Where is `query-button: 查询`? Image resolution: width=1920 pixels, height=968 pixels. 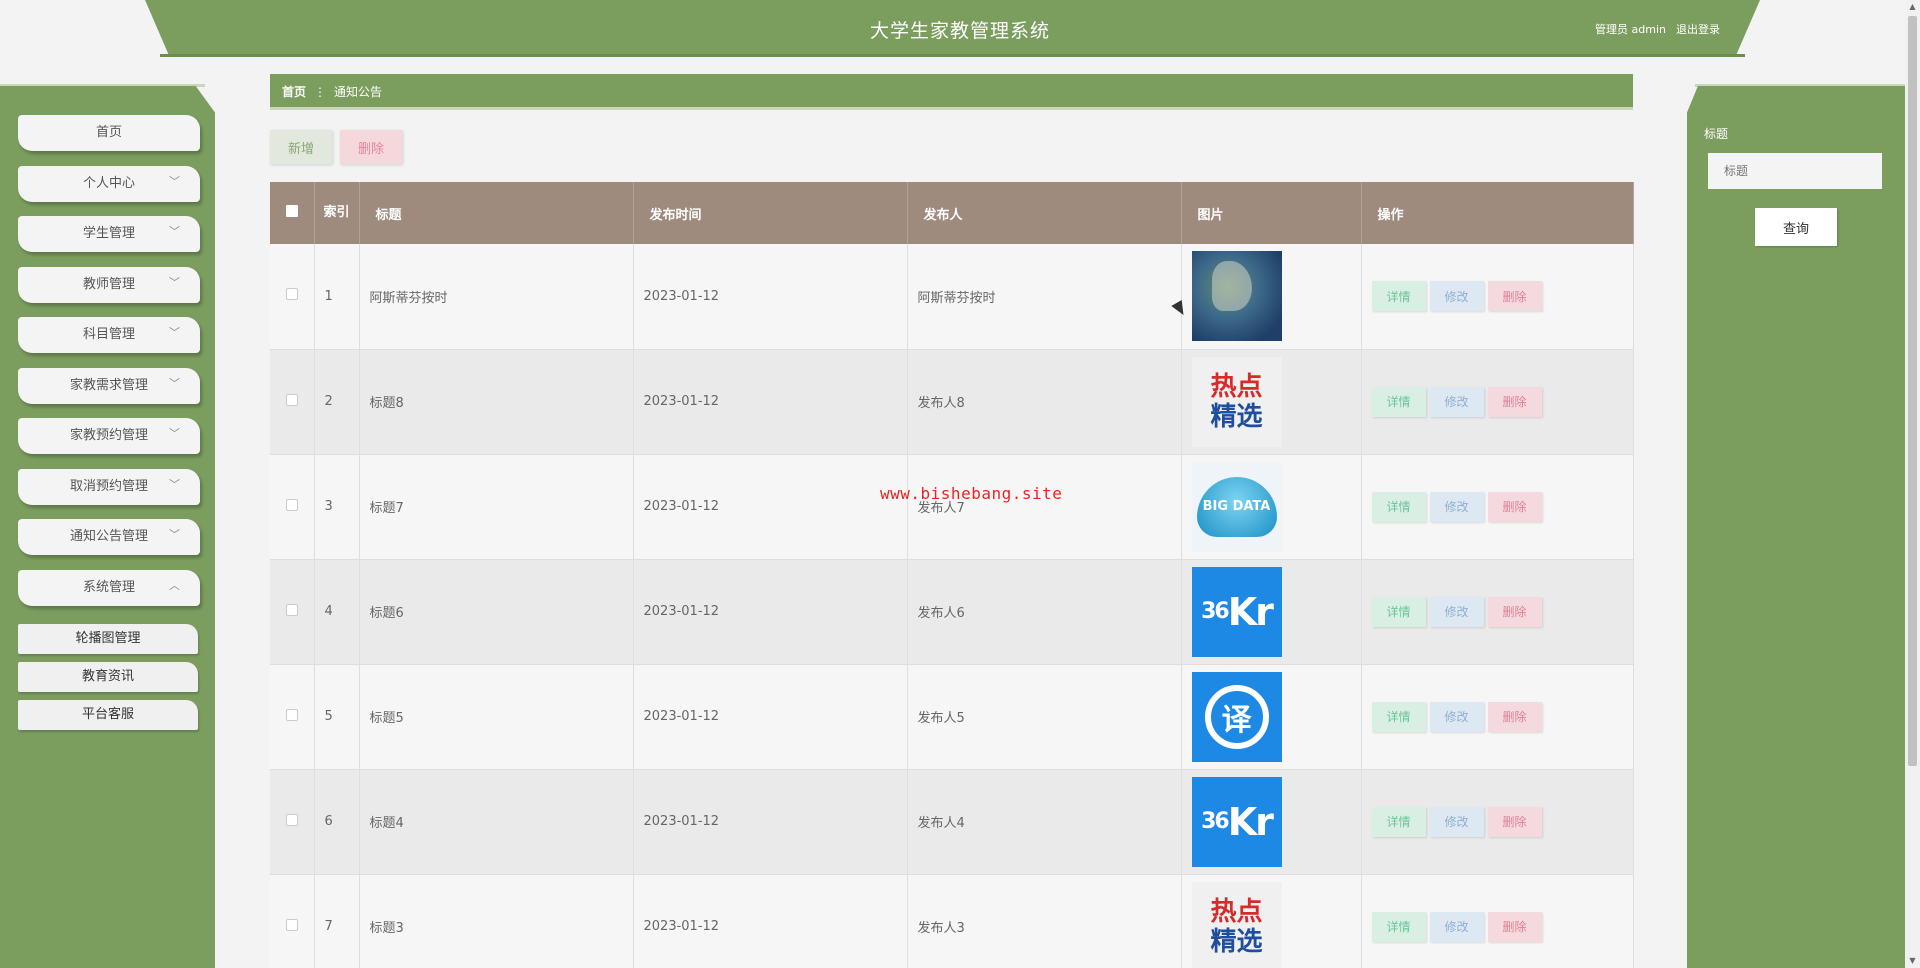
query-button: 查询 is located at coordinates (1796, 227).